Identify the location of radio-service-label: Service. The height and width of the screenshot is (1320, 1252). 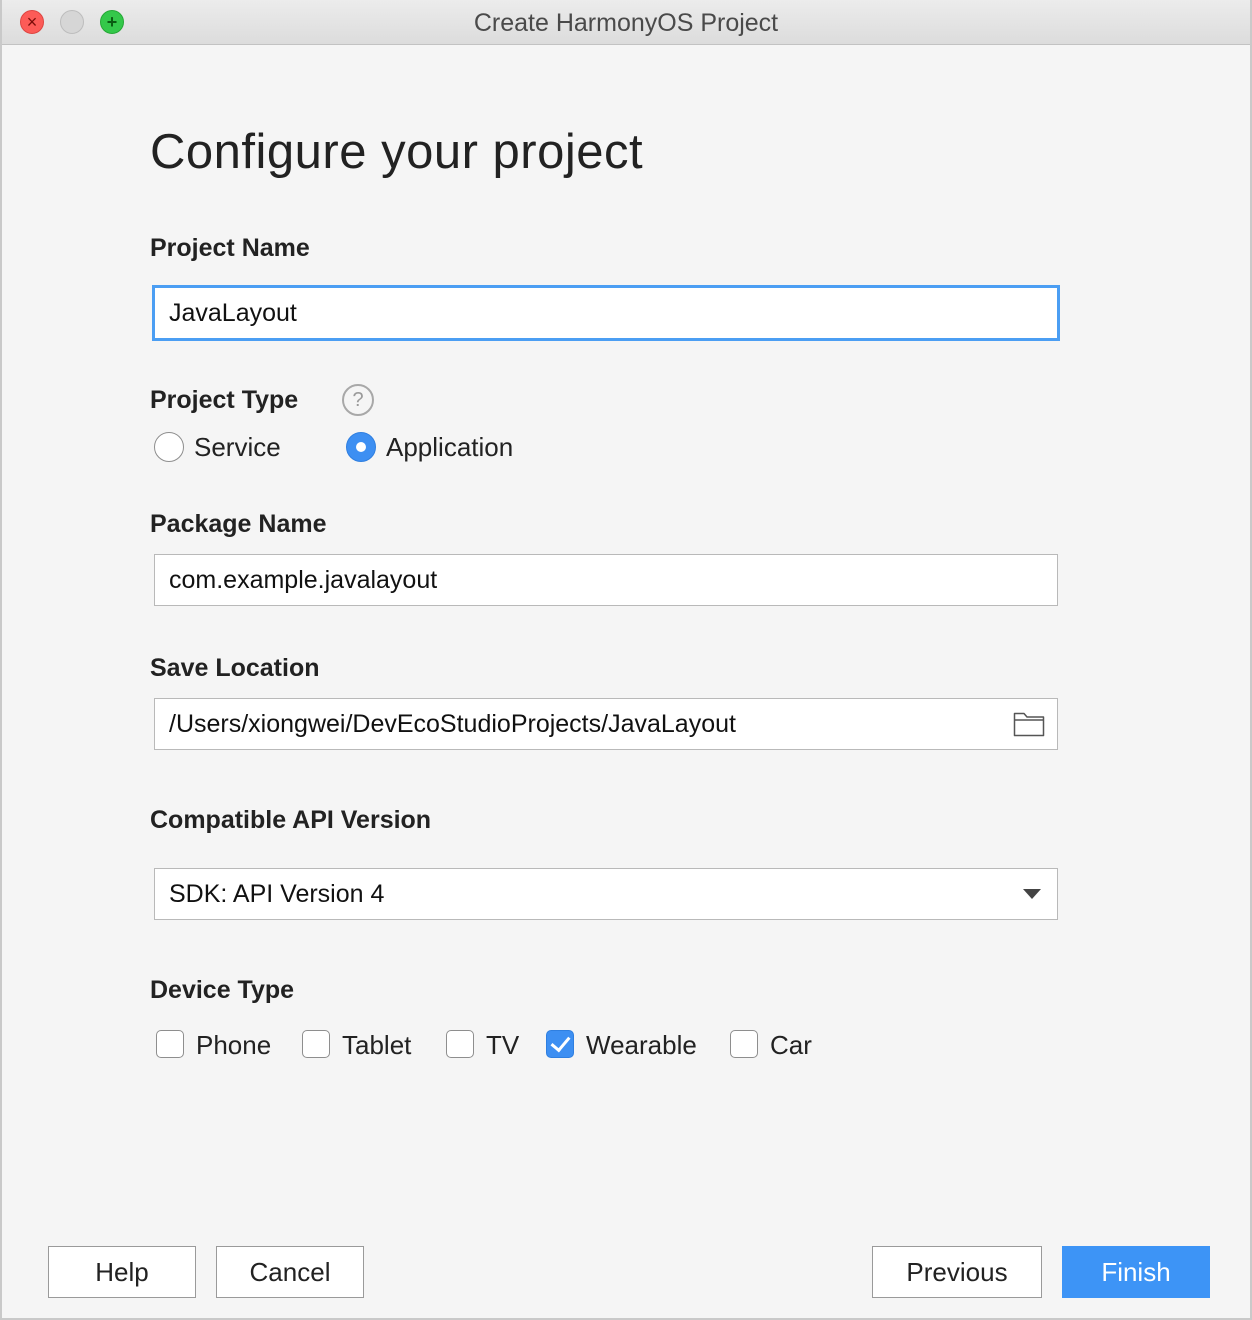
(237, 447).